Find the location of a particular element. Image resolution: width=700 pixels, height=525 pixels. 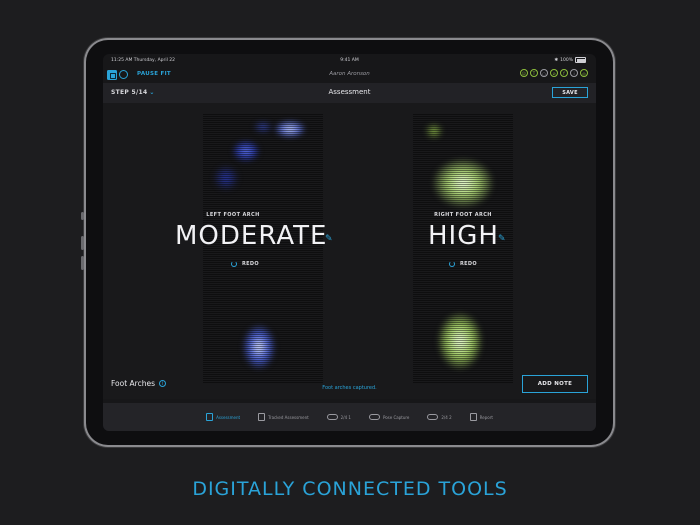

nav-label: Tracked Assessment is located at coordinates (288, 417).